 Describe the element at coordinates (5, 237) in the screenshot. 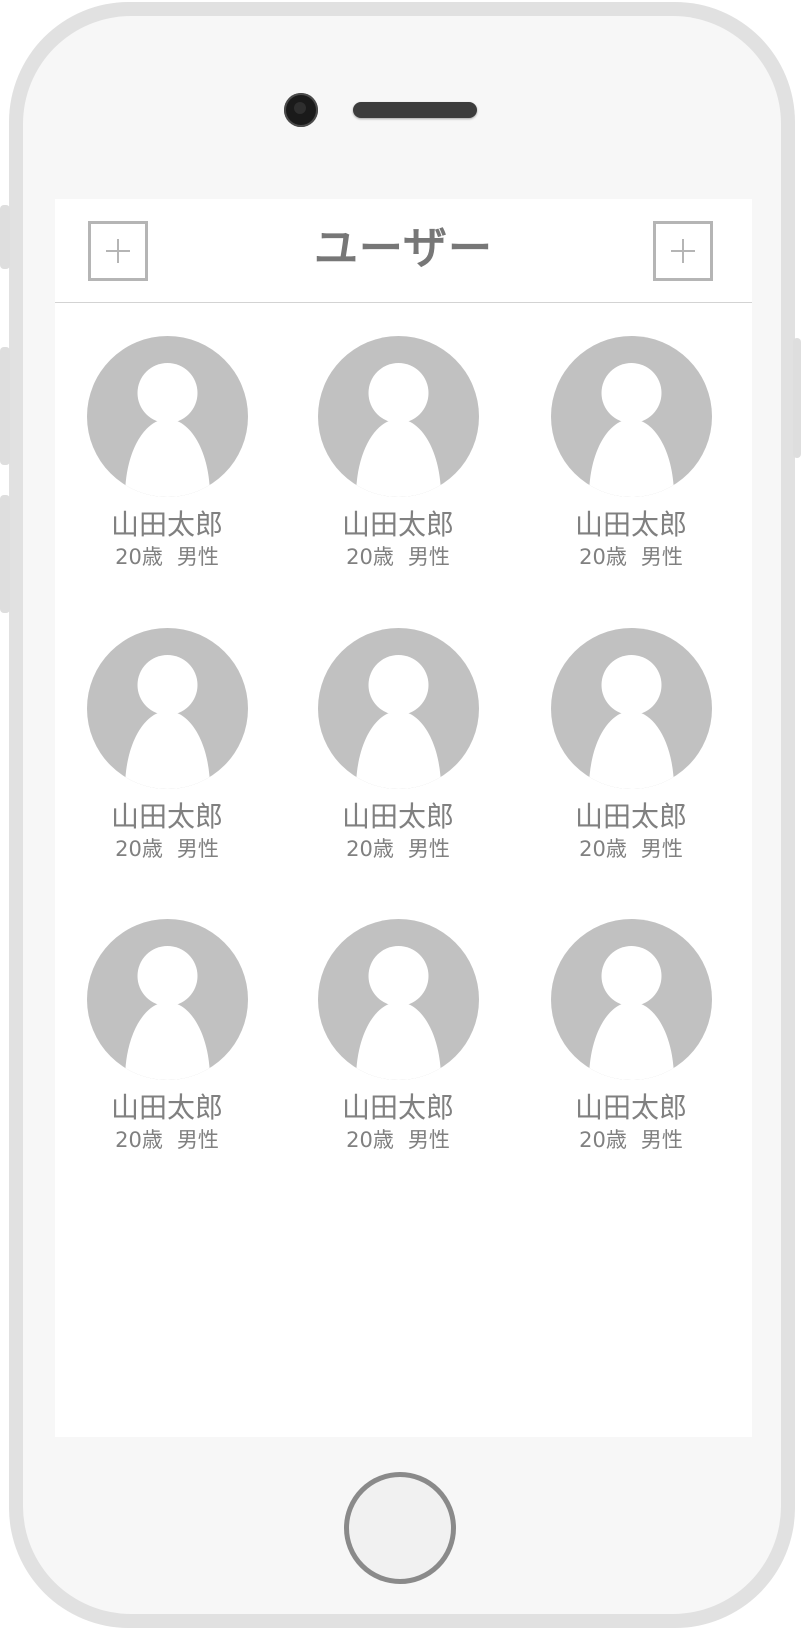

I see `mute-switch` at that location.